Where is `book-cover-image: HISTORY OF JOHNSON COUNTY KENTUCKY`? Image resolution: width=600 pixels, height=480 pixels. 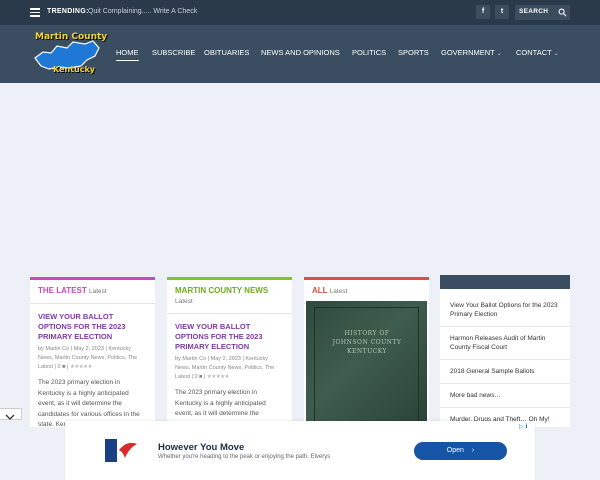
book-cover-image: HISTORY OF JOHNSON COUNTY KENTUCKY is located at coordinates (366, 364).